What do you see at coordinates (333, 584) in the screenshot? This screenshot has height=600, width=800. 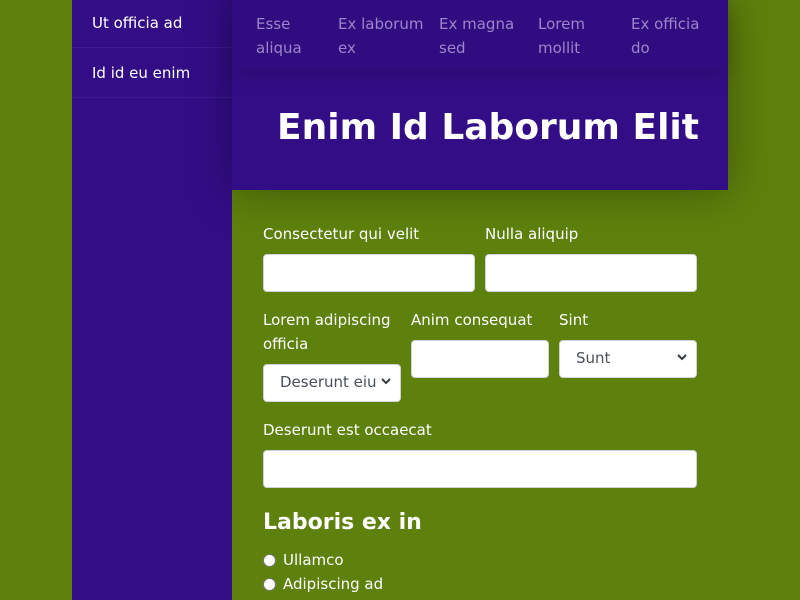 I see `radio-label: Adipiscing ad` at bounding box center [333, 584].